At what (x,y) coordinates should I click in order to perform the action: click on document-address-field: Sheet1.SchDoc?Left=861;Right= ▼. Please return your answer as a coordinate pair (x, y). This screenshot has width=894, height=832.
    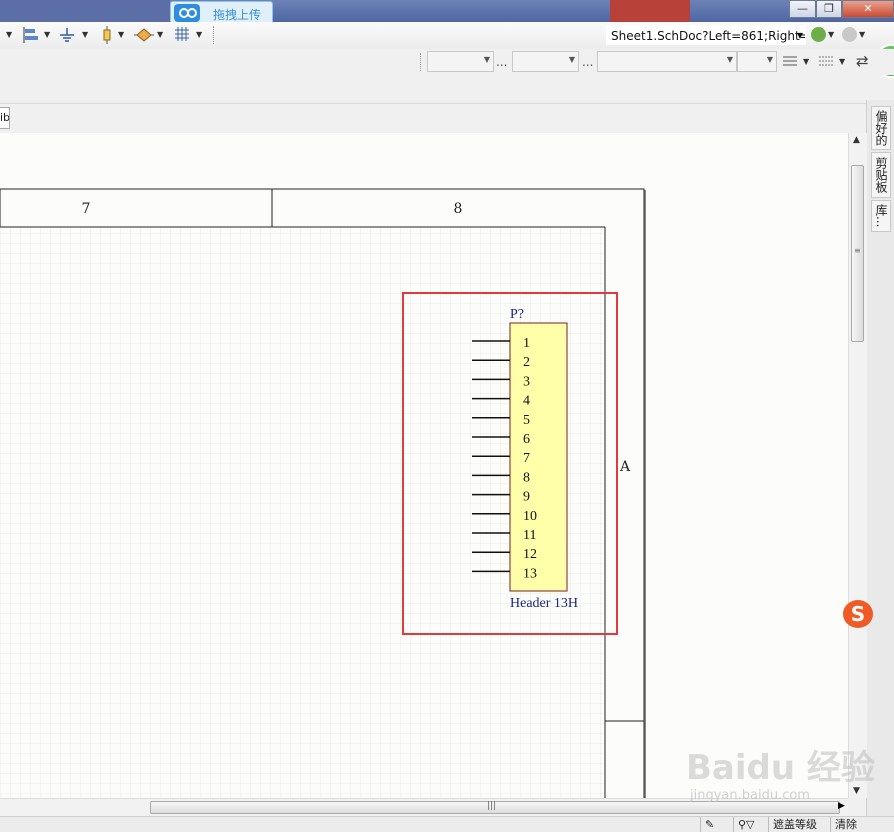
    Looking at the image, I should click on (706, 35).